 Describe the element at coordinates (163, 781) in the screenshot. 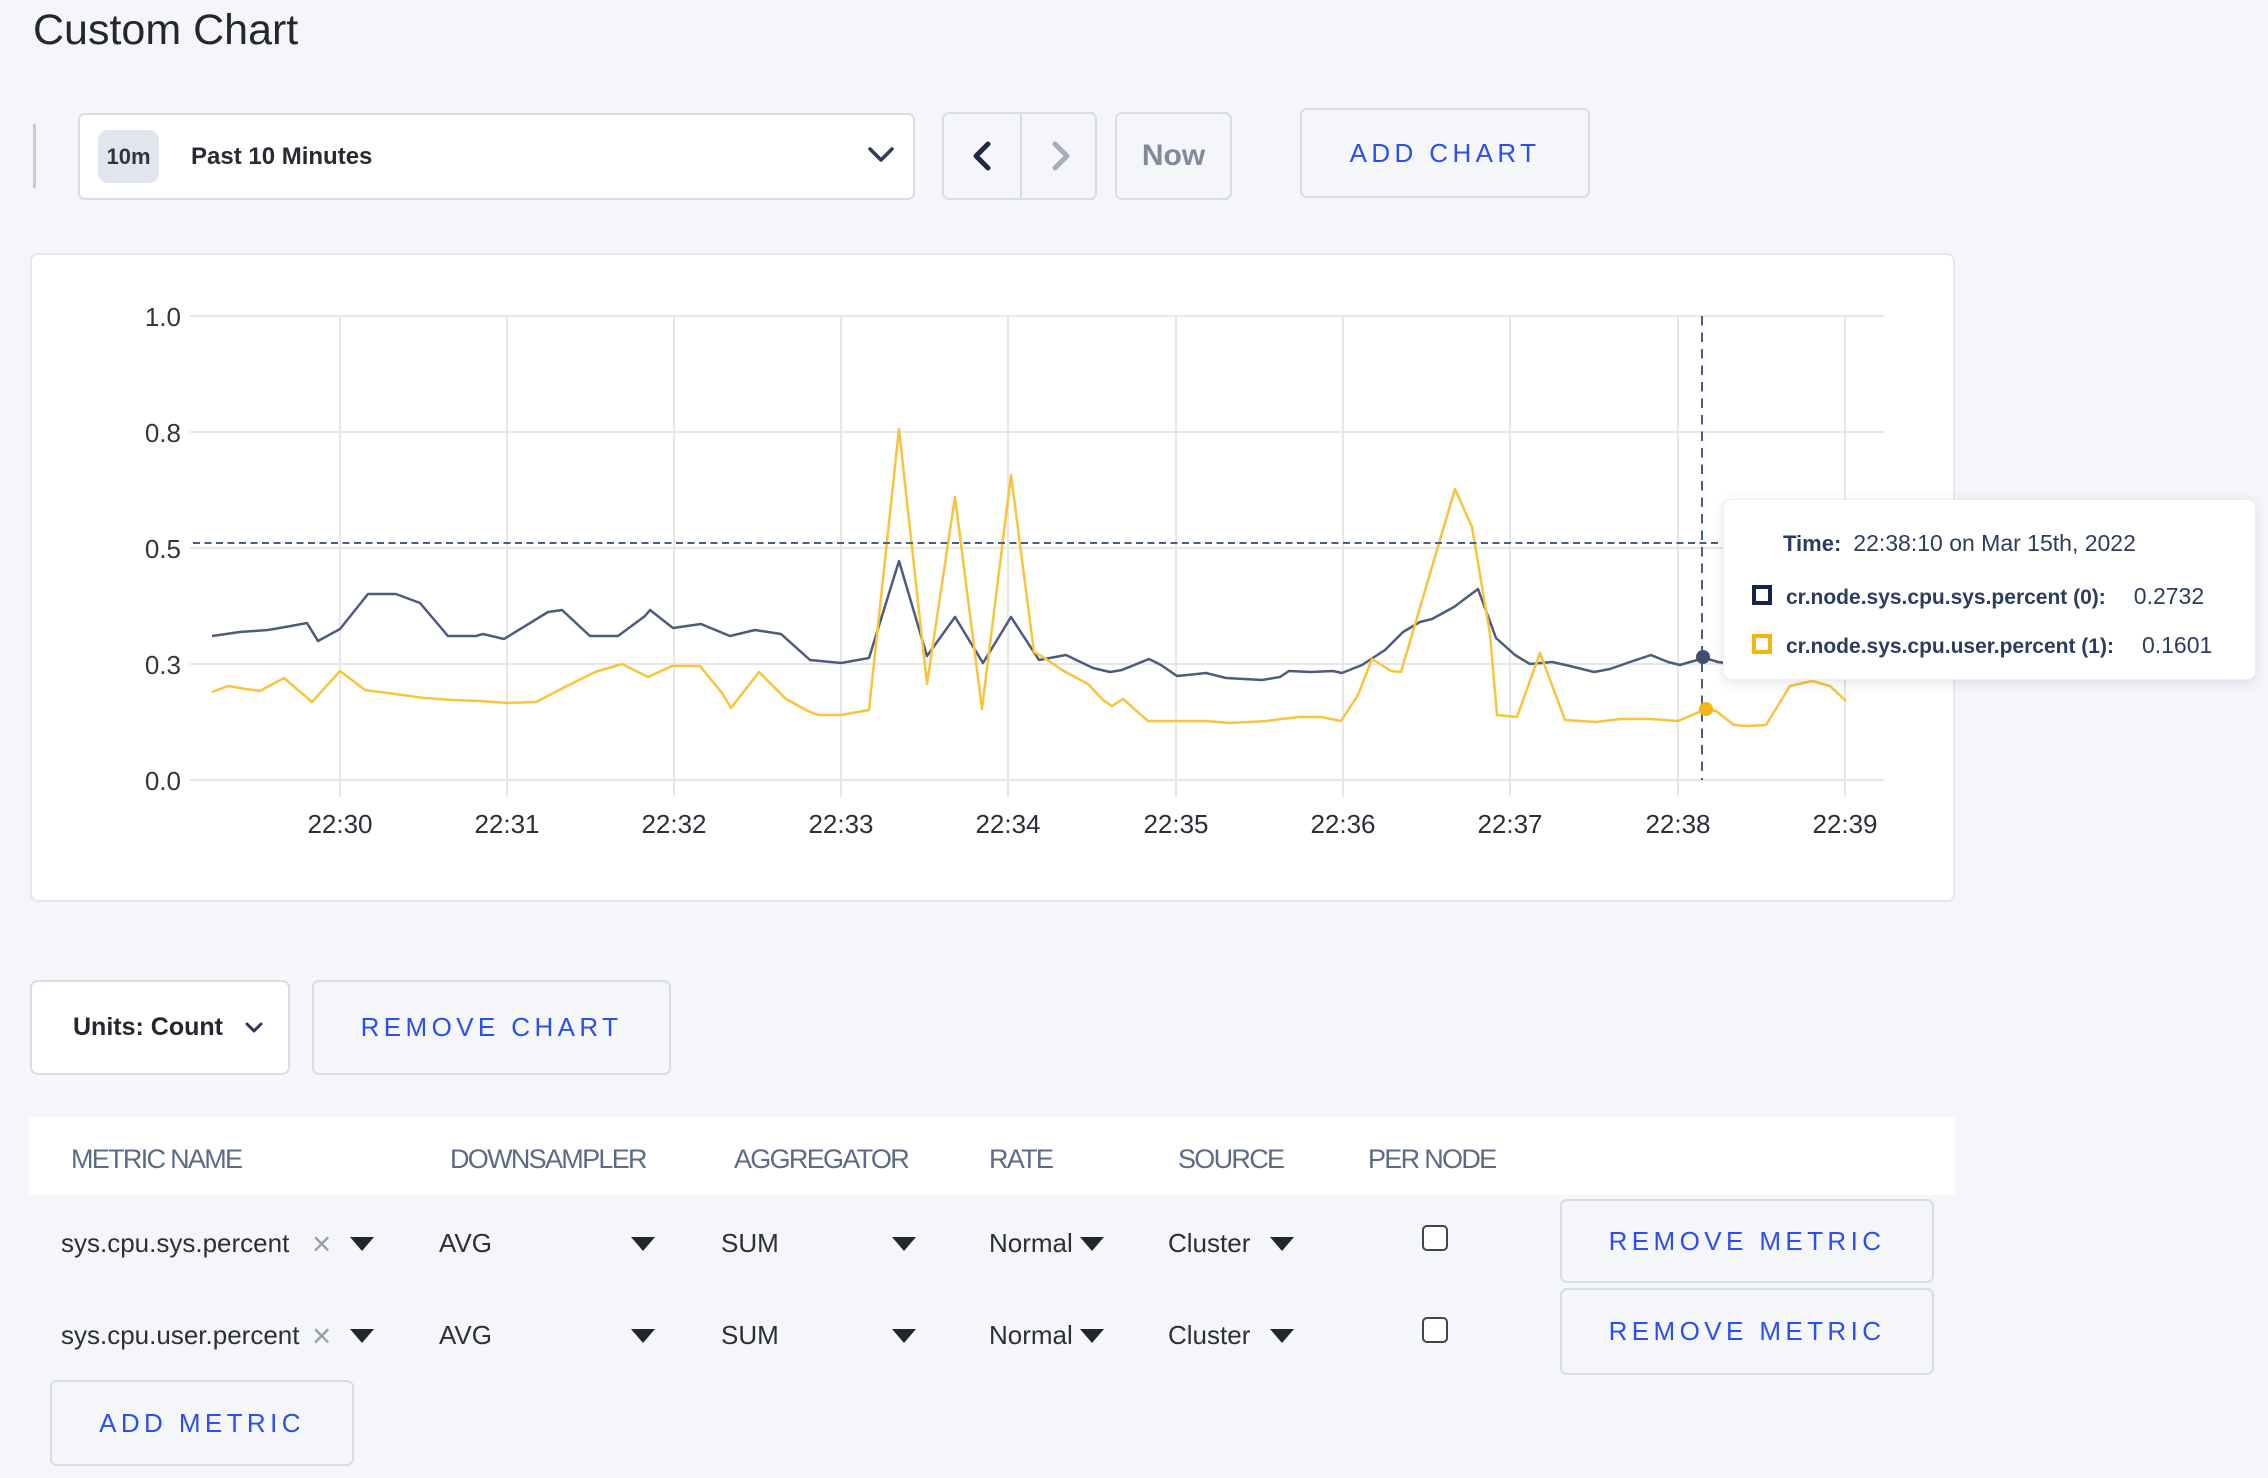

I see `svg-text: 0.0` at that location.